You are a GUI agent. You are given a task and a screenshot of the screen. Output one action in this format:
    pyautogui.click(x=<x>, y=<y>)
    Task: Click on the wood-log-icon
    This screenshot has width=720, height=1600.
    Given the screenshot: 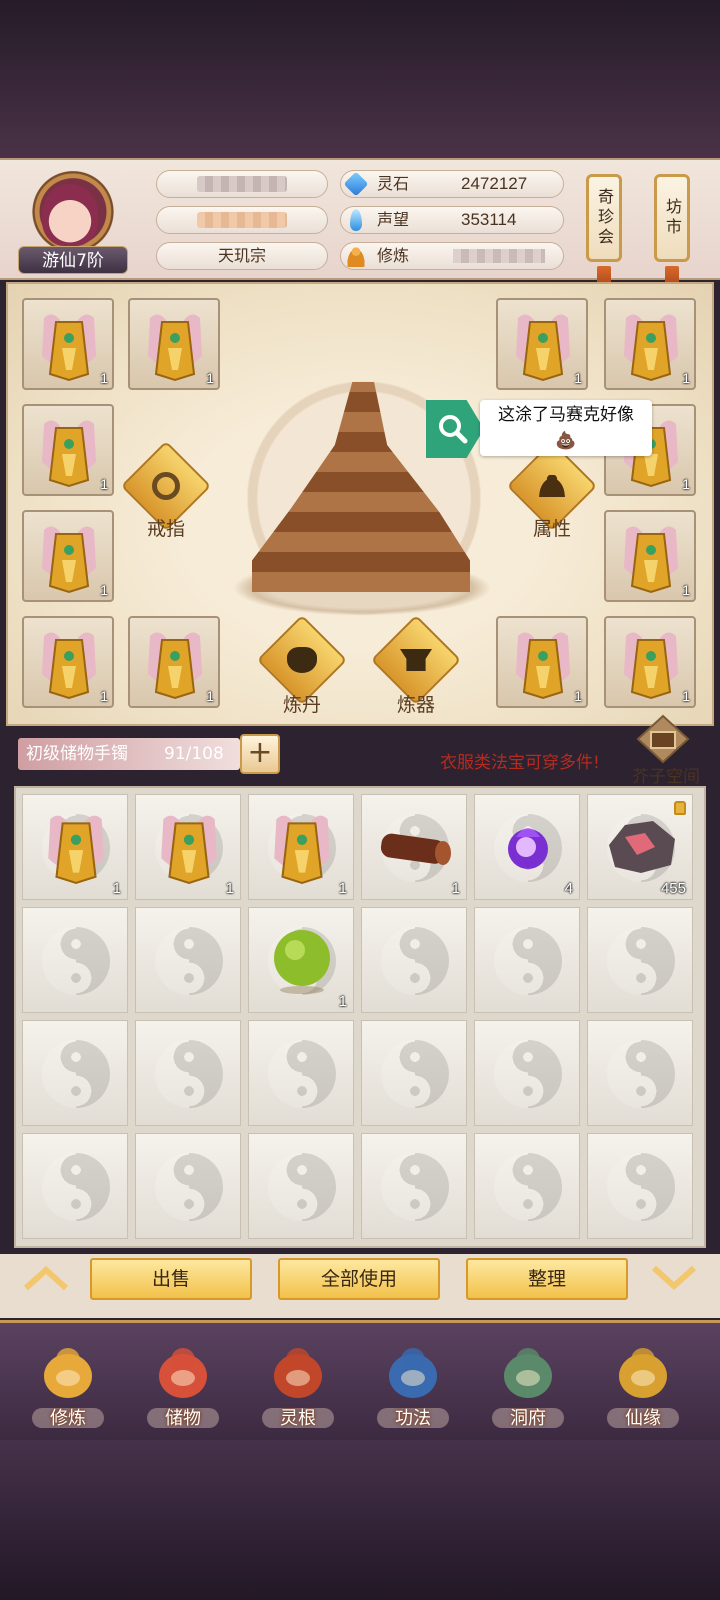 What is the action you would take?
    pyautogui.click(x=415, y=849)
    